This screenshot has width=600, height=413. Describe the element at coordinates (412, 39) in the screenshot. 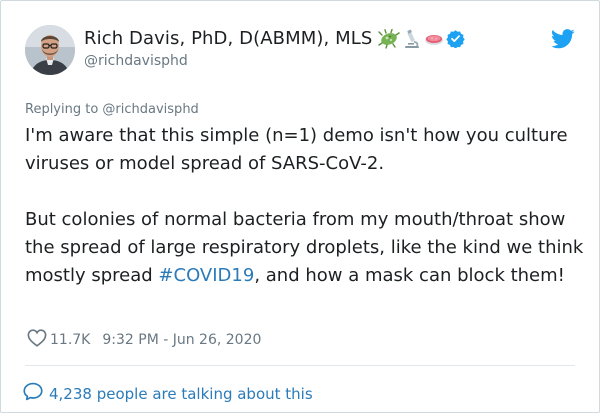

I see `microscope-icon` at that location.